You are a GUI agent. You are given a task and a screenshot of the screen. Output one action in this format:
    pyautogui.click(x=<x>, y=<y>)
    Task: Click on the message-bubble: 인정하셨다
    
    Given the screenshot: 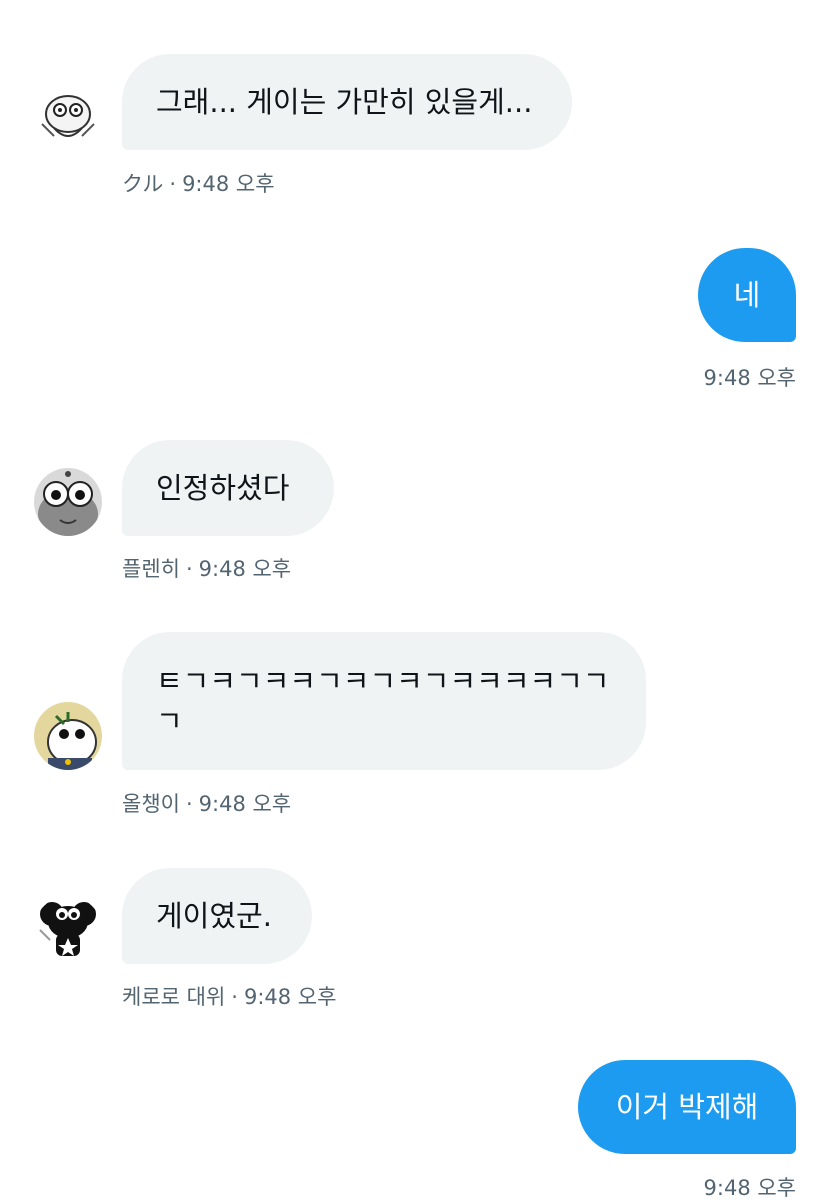 What is the action you would take?
    pyautogui.click(x=228, y=488)
    